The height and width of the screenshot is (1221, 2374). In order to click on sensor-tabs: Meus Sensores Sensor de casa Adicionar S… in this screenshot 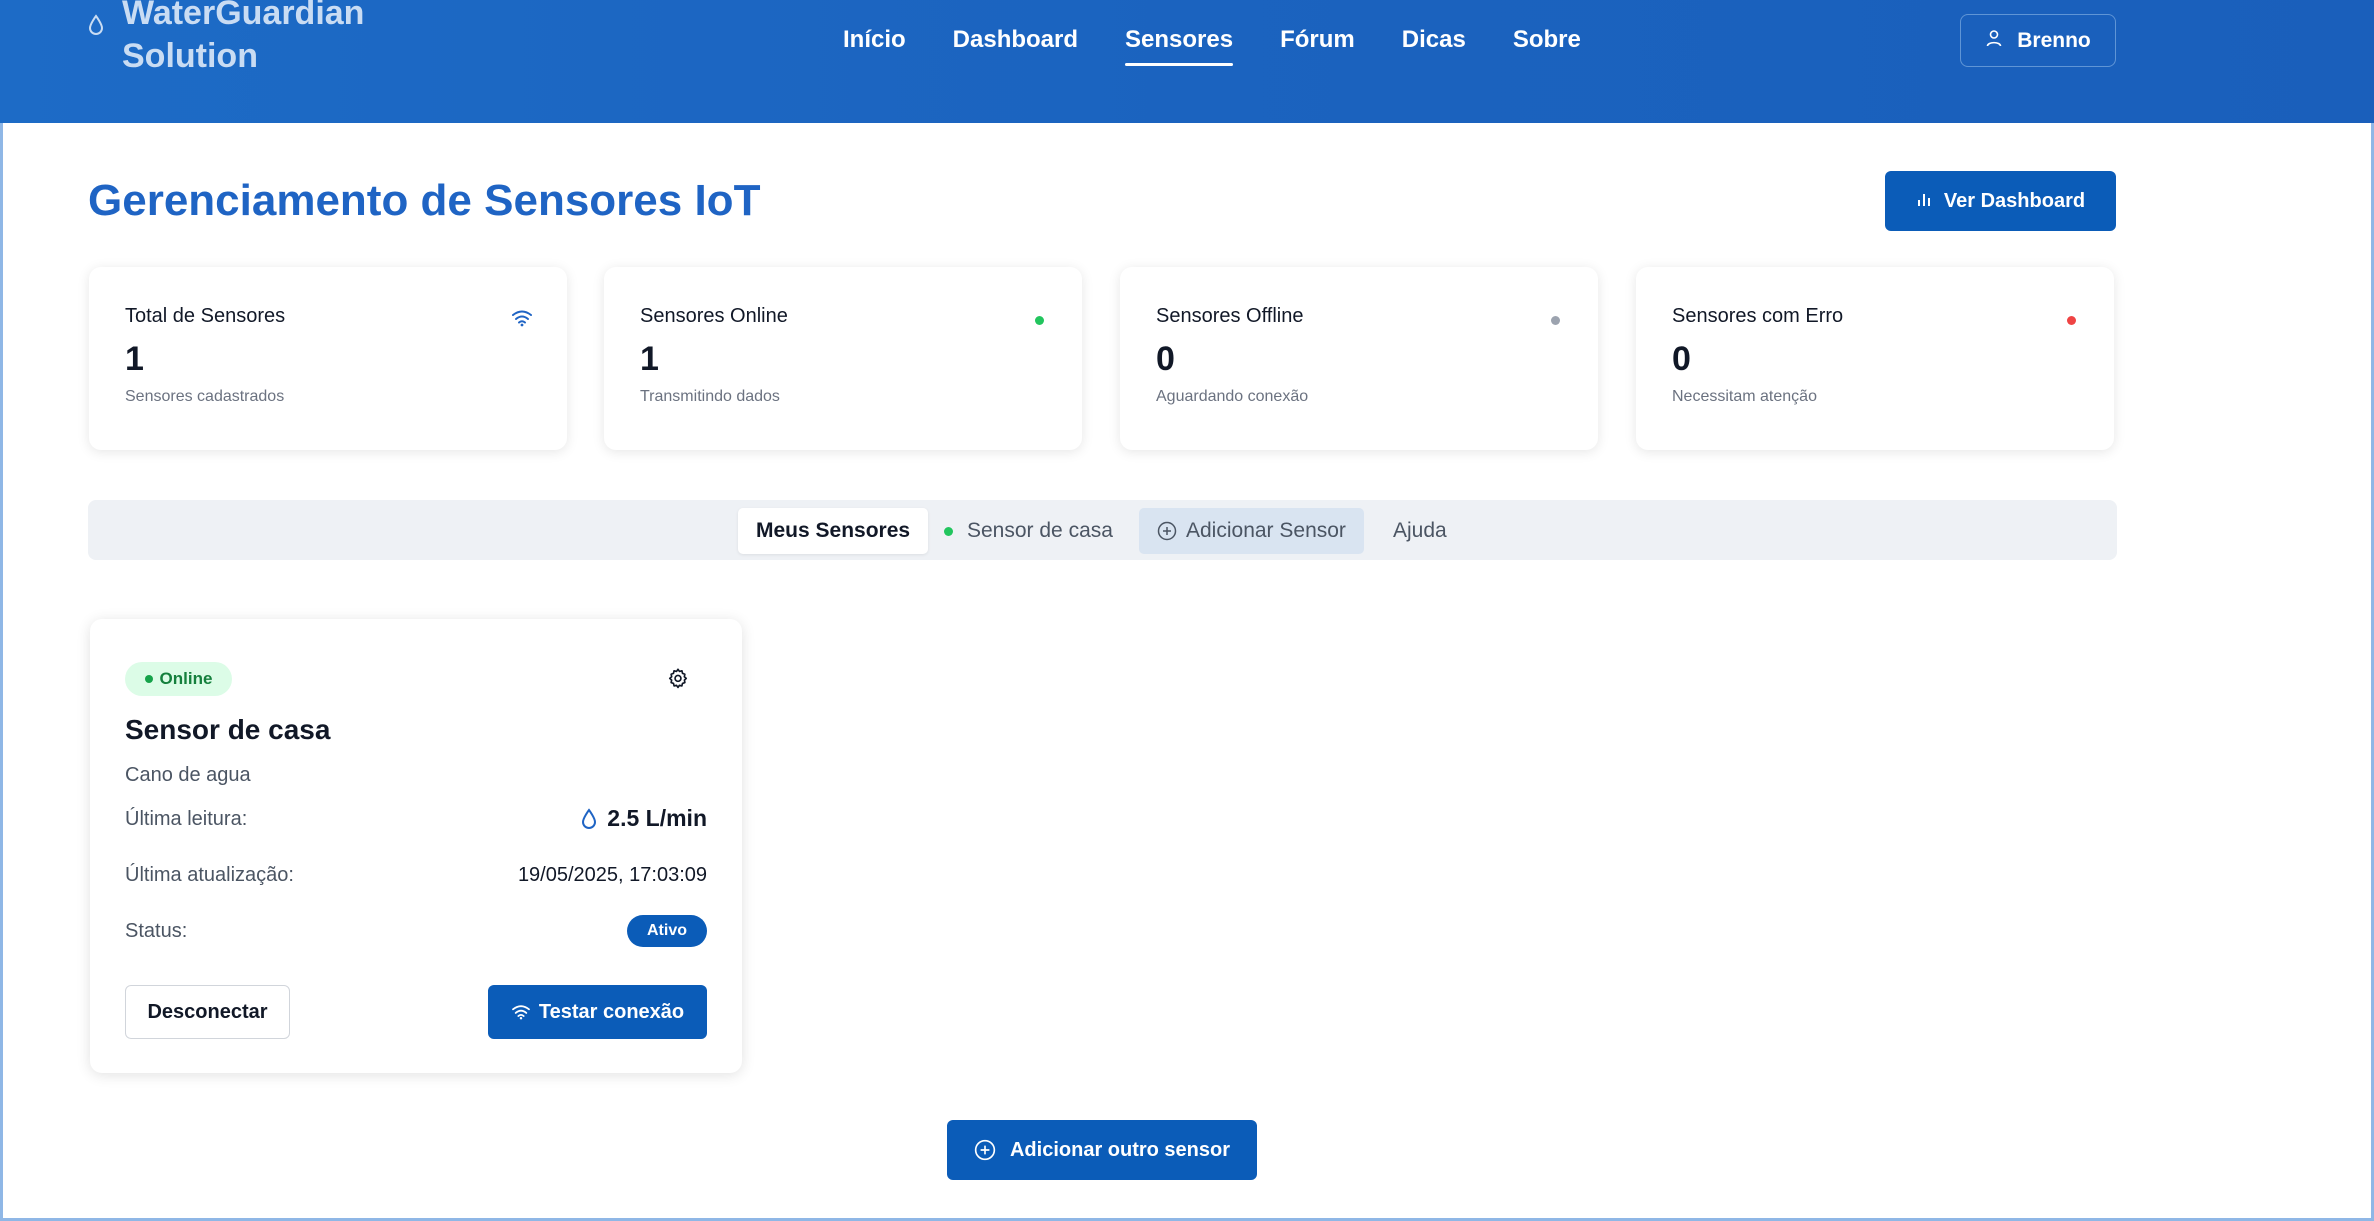, I will do `click(1102, 530)`.